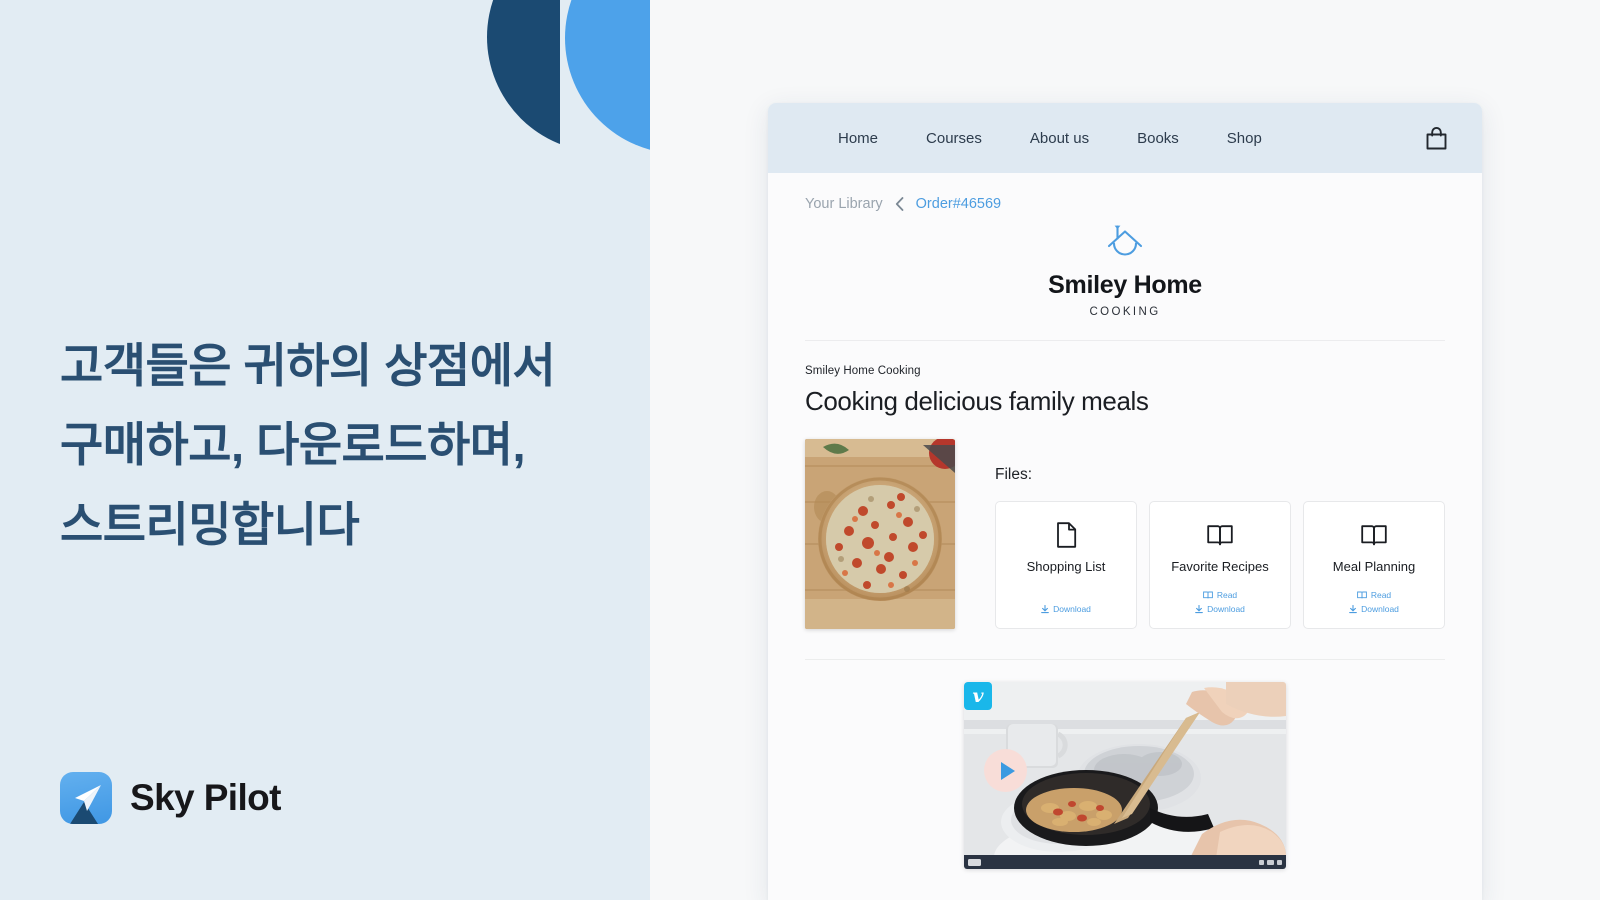 The height and width of the screenshot is (900, 1600). What do you see at coordinates (958, 204) in the screenshot?
I see `breadcrumb-current: Order#46569` at bounding box center [958, 204].